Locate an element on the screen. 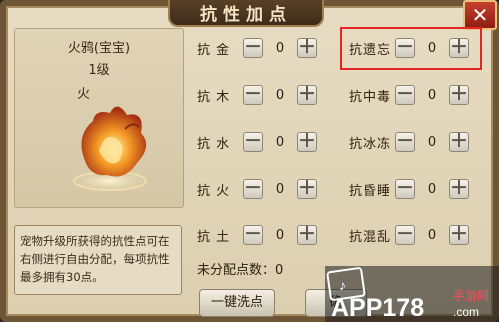  pet-name: 火鸦(宝宝) is located at coordinates (99, 48).